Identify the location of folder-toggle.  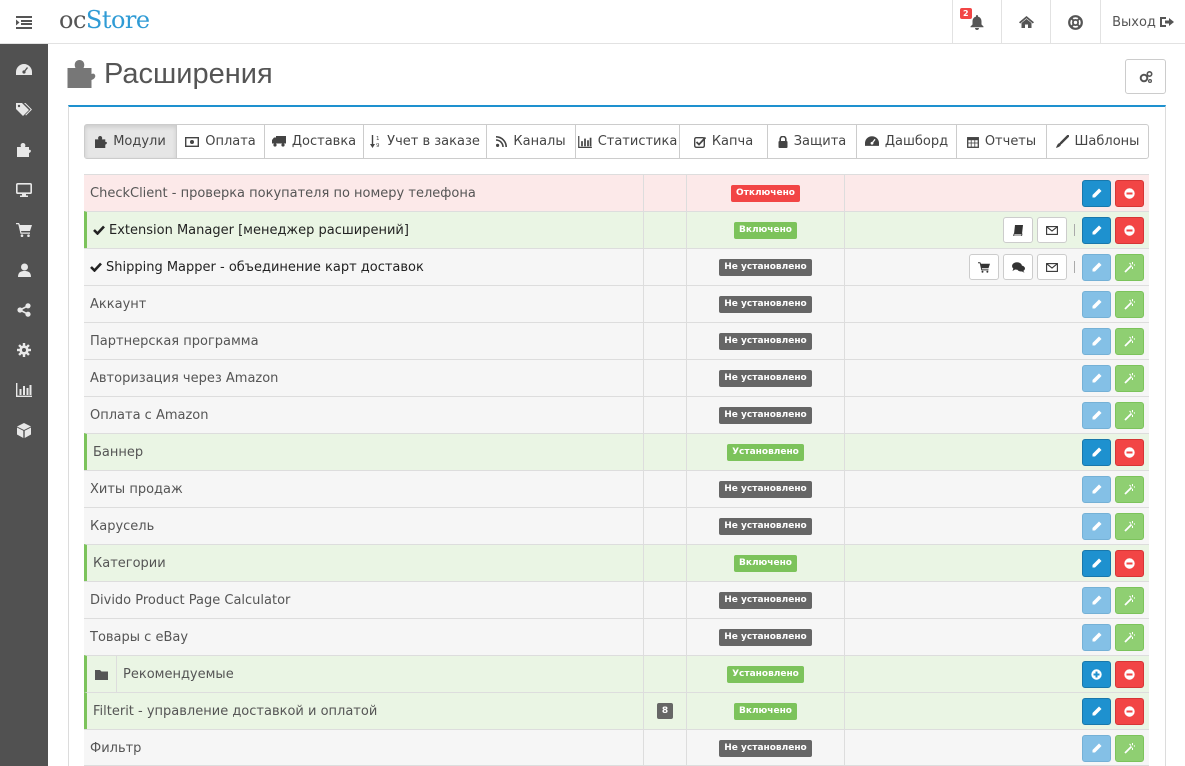
(102, 674).